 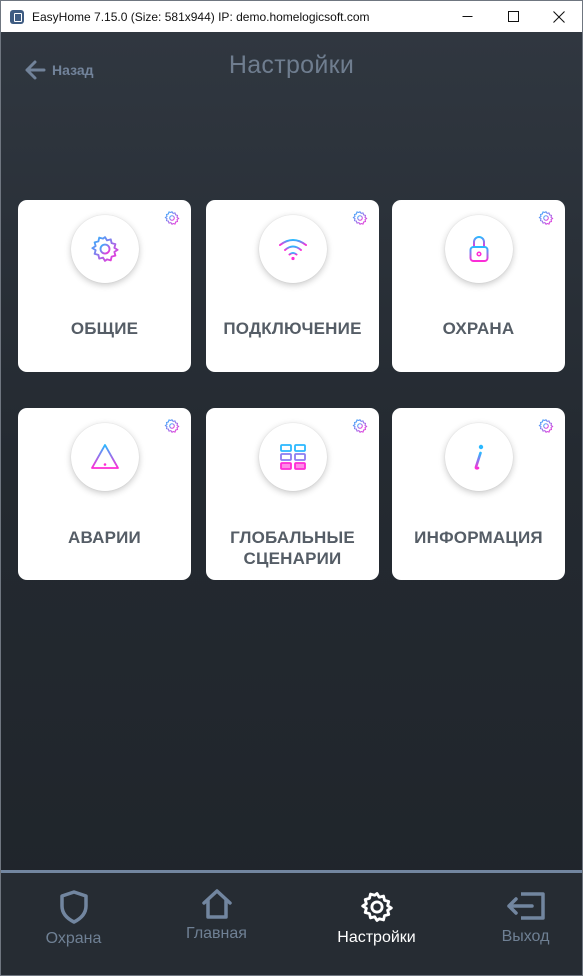 I want to click on info-icon, so click(x=478, y=457).